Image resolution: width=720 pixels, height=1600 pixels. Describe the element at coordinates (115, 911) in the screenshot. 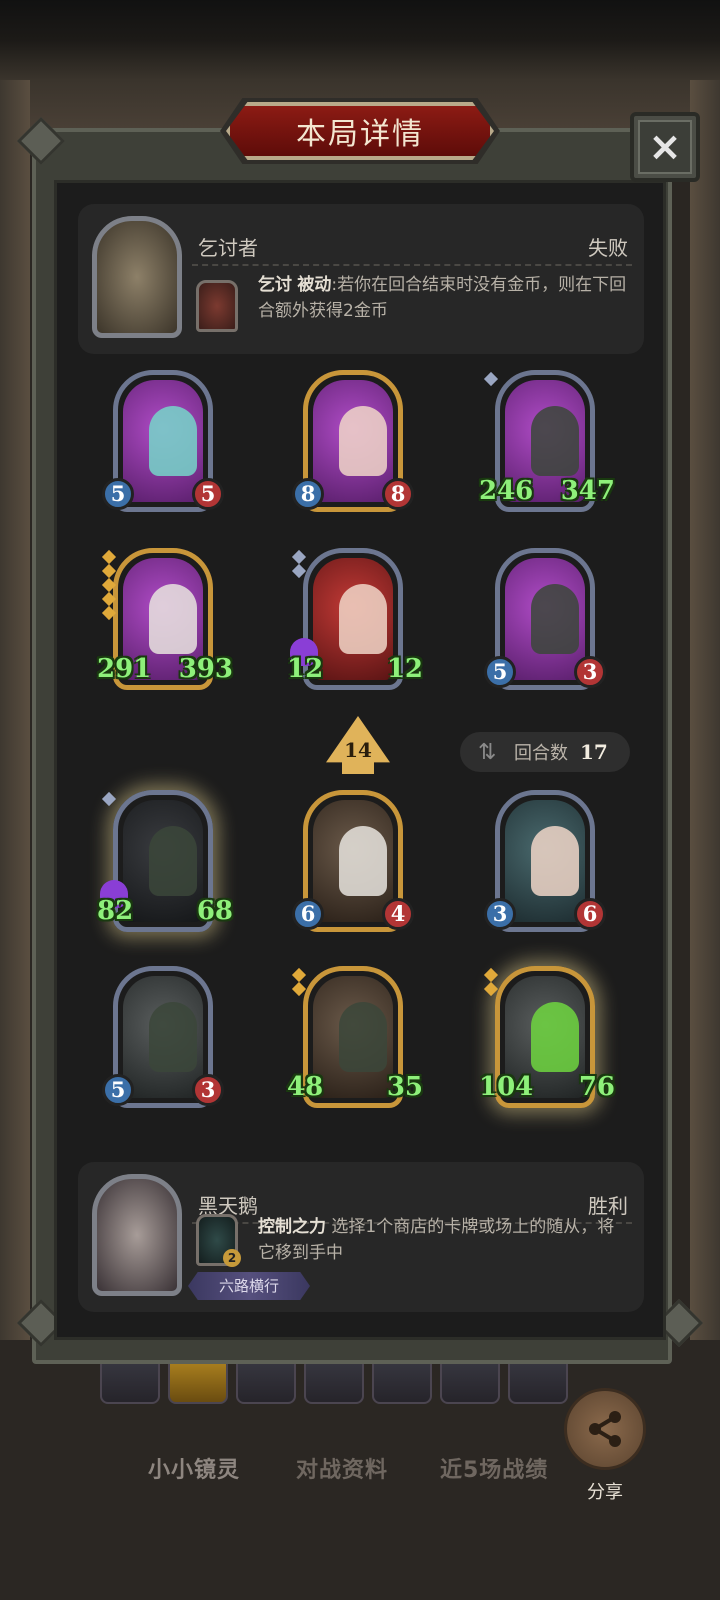

I see `attack-value: 82` at that location.